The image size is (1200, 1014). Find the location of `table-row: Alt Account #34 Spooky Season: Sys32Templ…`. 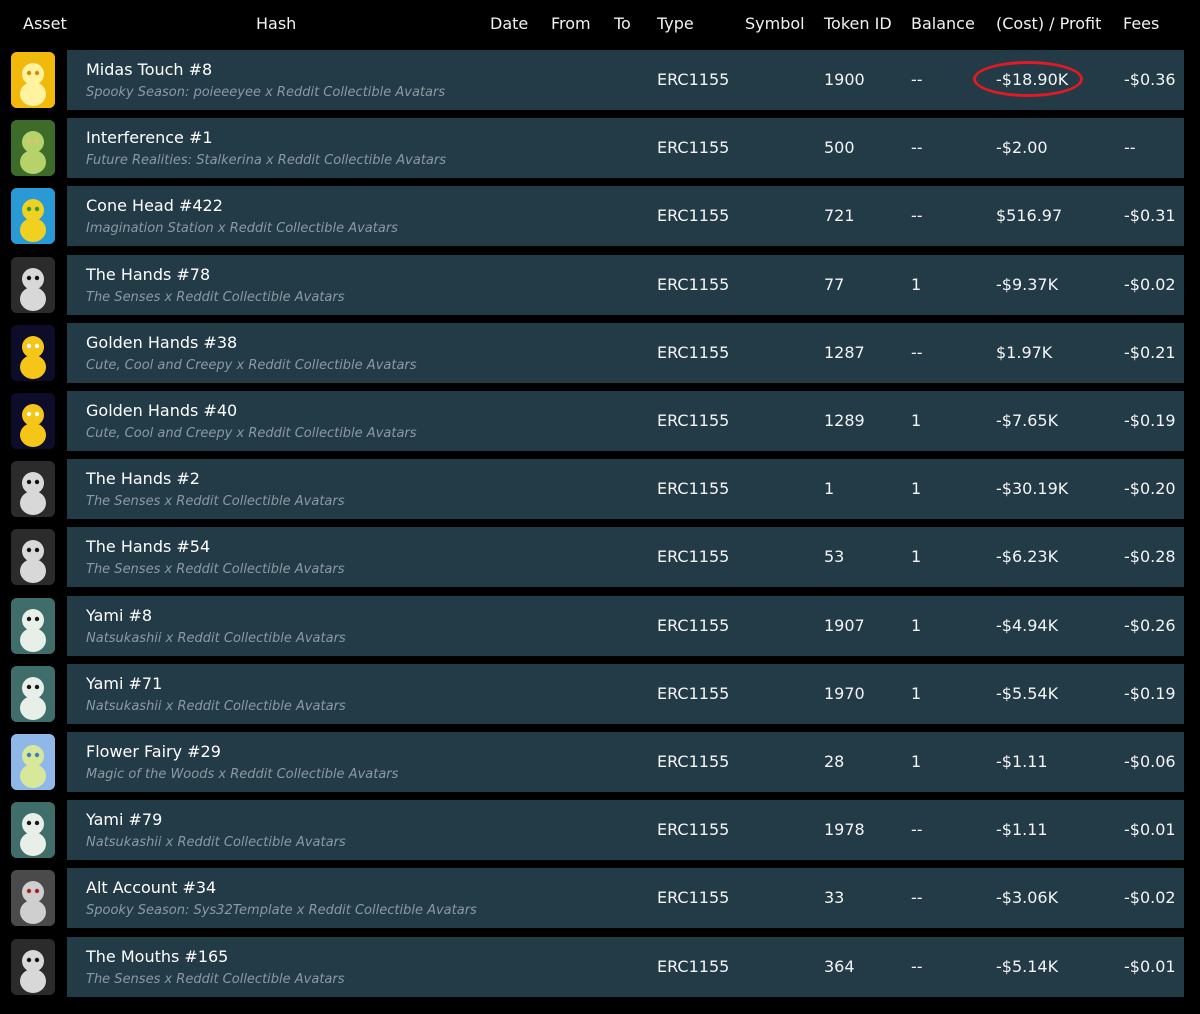

table-row: Alt Account #34 Spooky Season: Sys32Templ… is located at coordinates (600, 898).